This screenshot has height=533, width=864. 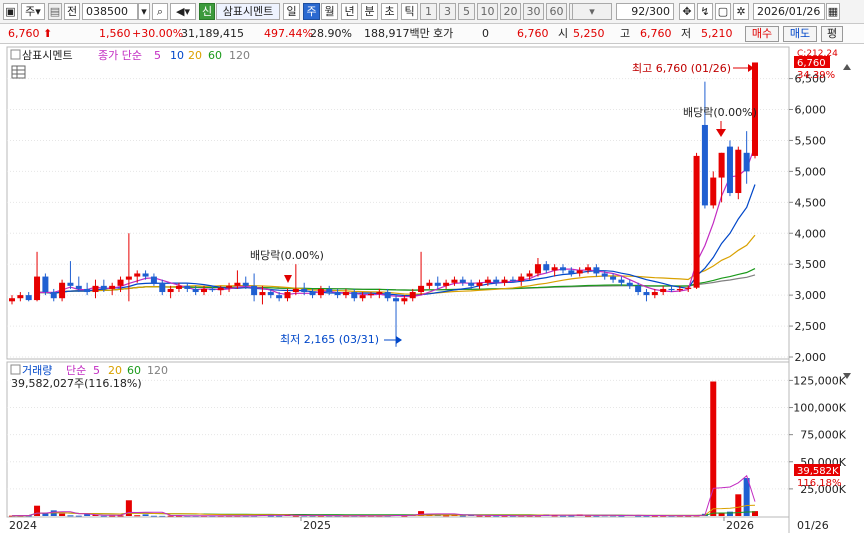 What do you see at coordinates (195, 55) in the screenshot?
I see `legend-ma-20: 20` at bounding box center [195, 55].